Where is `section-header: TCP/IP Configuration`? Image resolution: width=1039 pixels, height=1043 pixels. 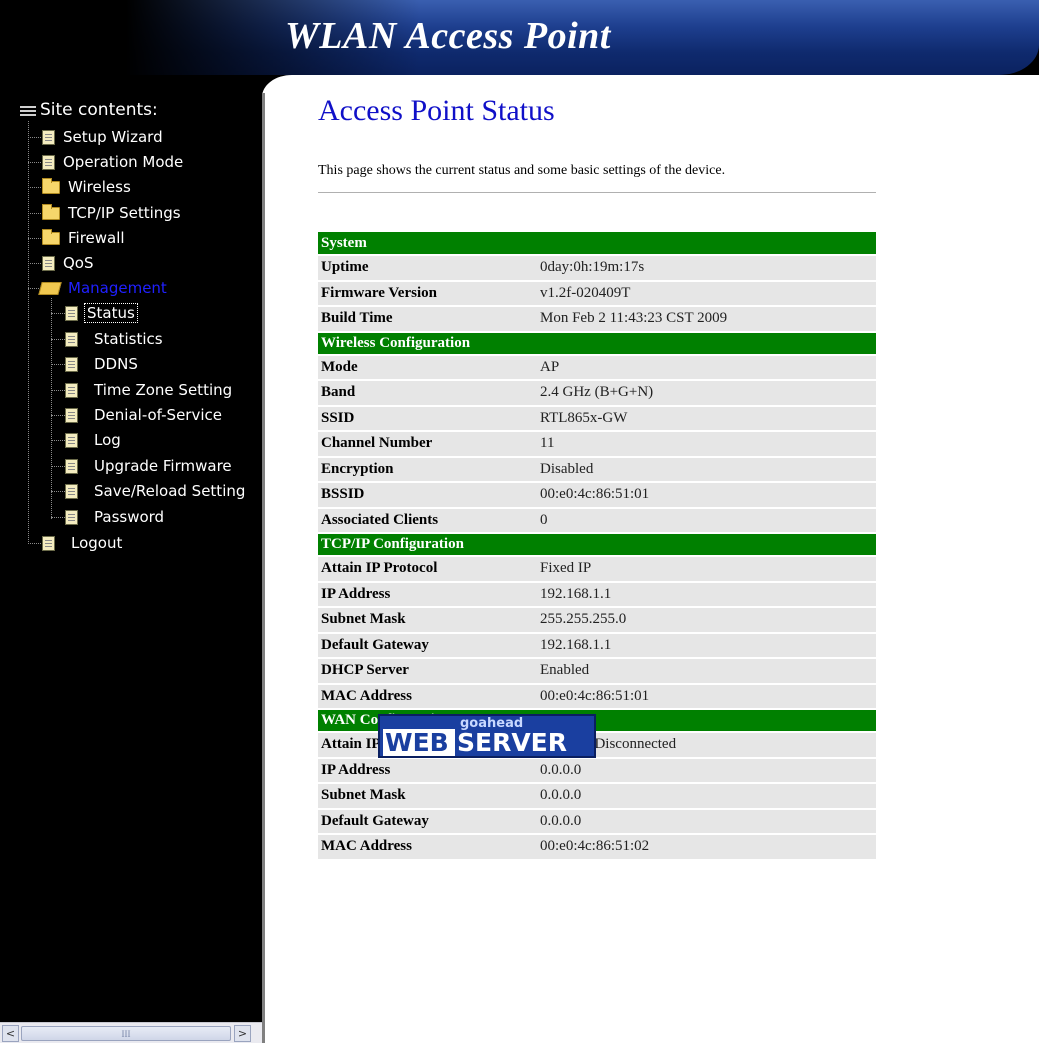
section-header: TCP/IP Configuration is located at coordinates (597, 545).